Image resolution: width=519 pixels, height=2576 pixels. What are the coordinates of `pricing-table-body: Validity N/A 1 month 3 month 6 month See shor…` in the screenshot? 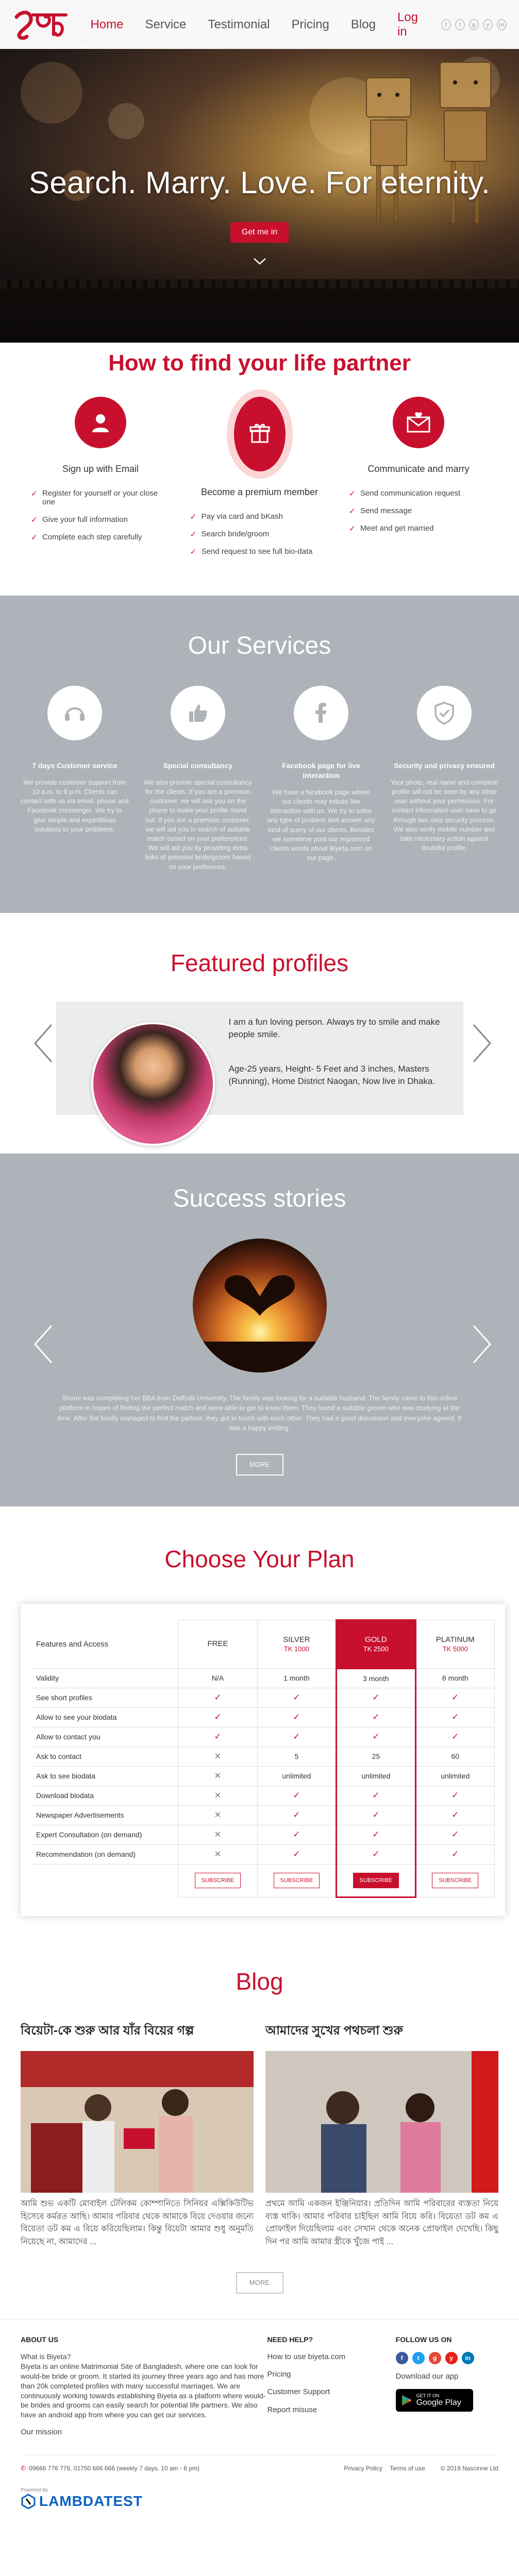 It's located at (263, 1783).